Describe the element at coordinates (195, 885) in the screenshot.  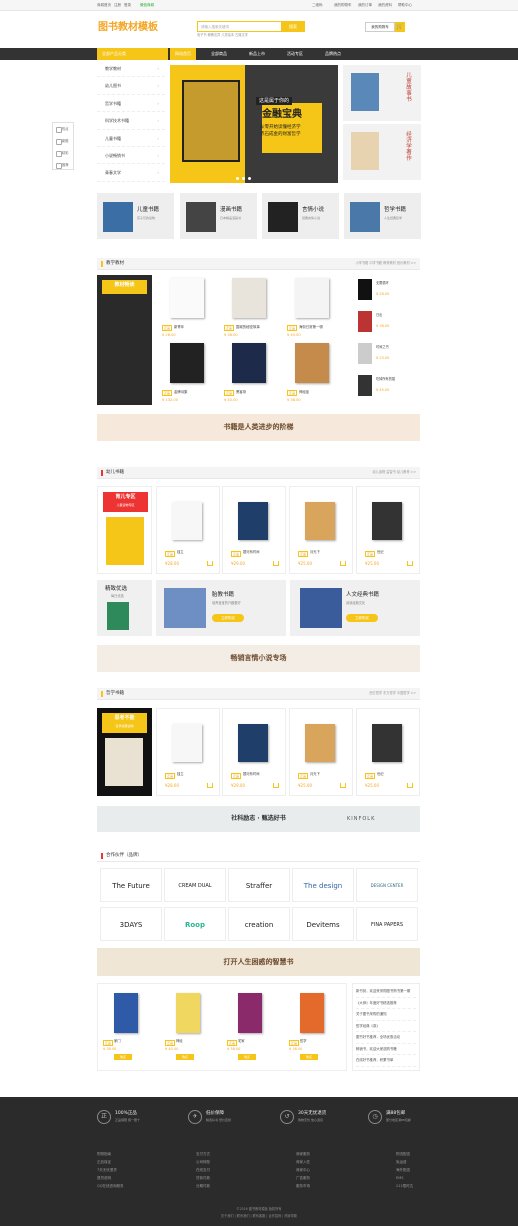
I see `brand-logo: CREAM DUAL` at that location.